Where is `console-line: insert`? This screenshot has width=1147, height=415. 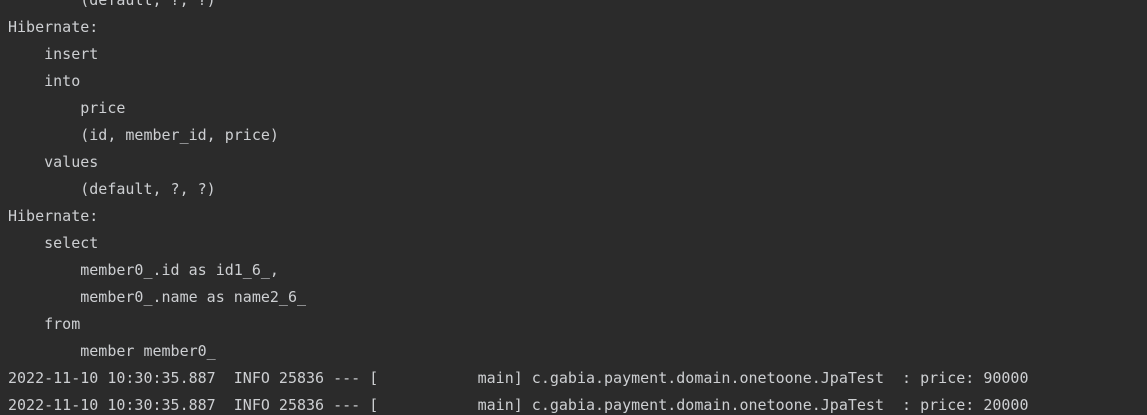
console-line: insert is located at coordinates (58, 54).